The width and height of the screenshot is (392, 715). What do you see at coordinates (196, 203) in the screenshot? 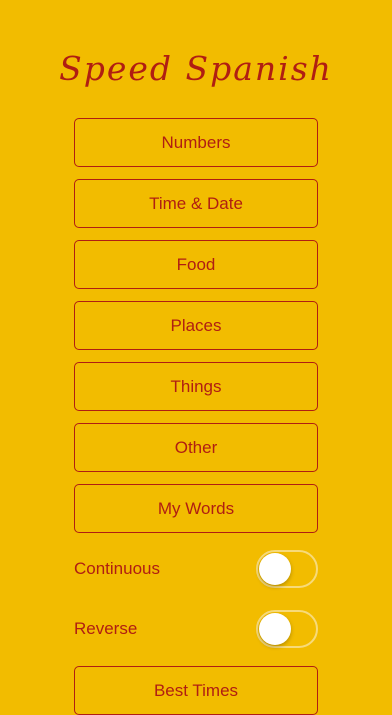
I see `time-date-button: Time & Date` at bounding box center [196, 203].